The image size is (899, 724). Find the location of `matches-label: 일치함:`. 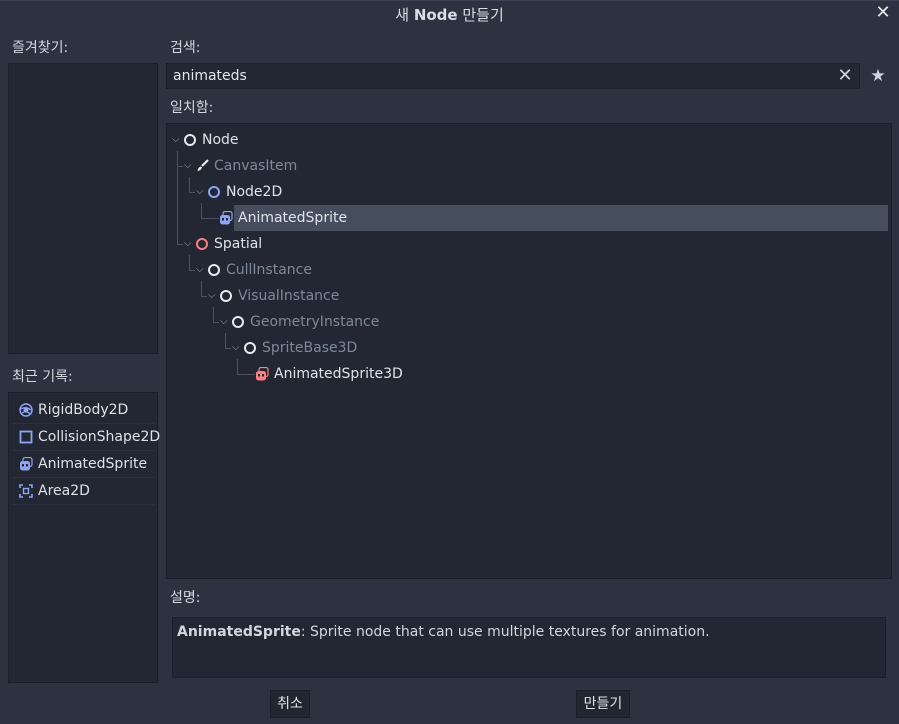

matches-label: 일치함: is located at coordinates (192, 108).